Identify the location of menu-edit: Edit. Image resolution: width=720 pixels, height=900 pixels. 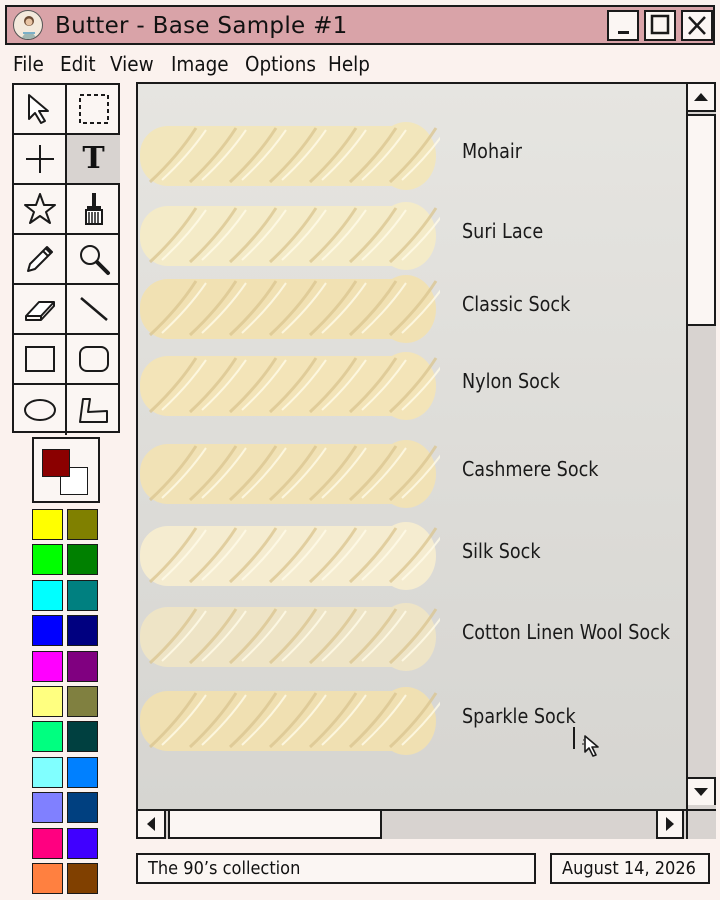
(78, 64).